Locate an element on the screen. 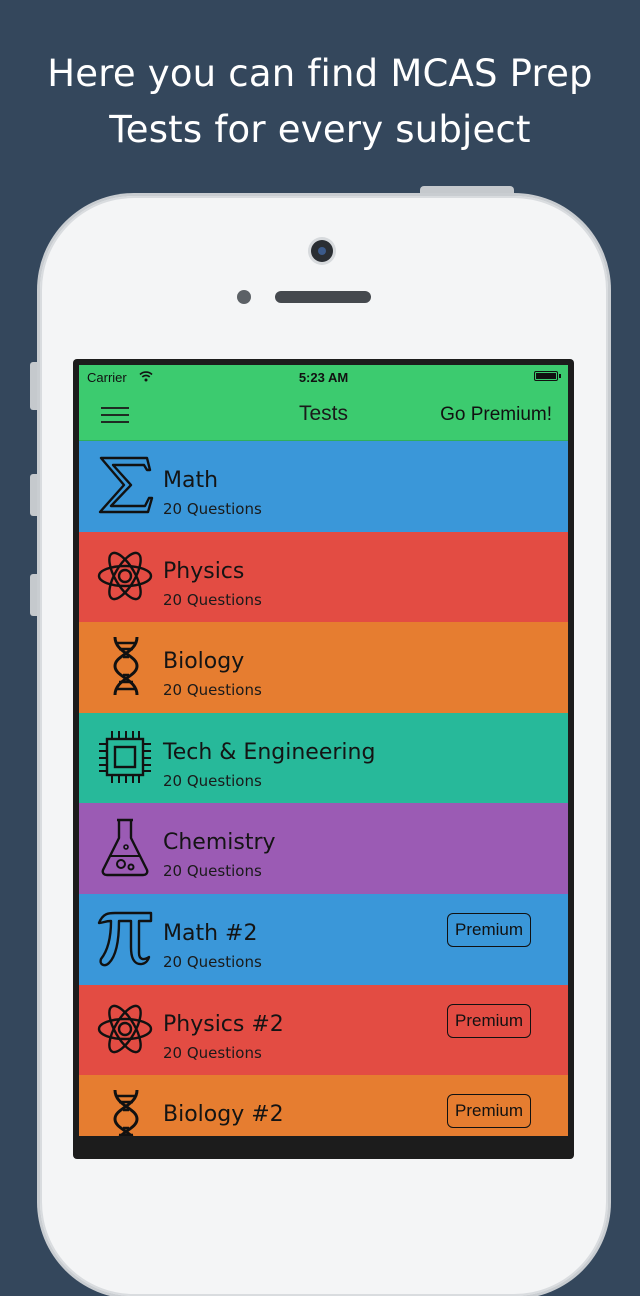 Image resolution: width=640 pixels, height=1296 pixels. earpiece-speaker is located at coordinates (323, 297).